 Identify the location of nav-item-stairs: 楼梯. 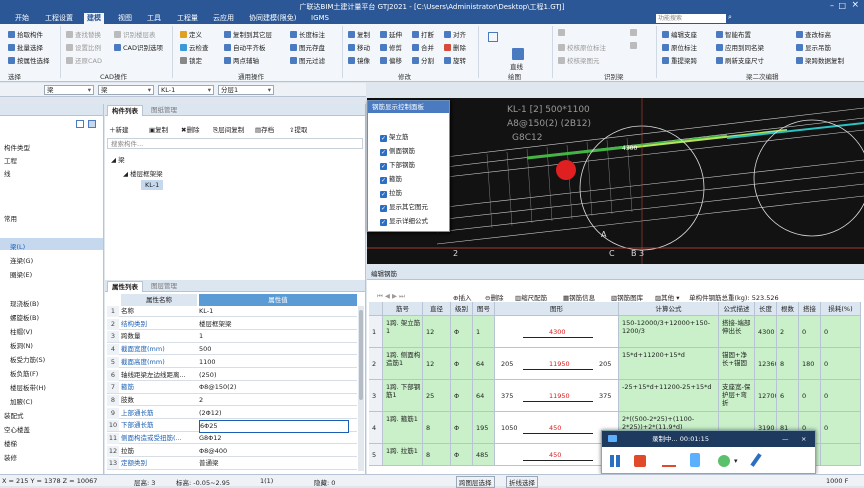
(10, 443).